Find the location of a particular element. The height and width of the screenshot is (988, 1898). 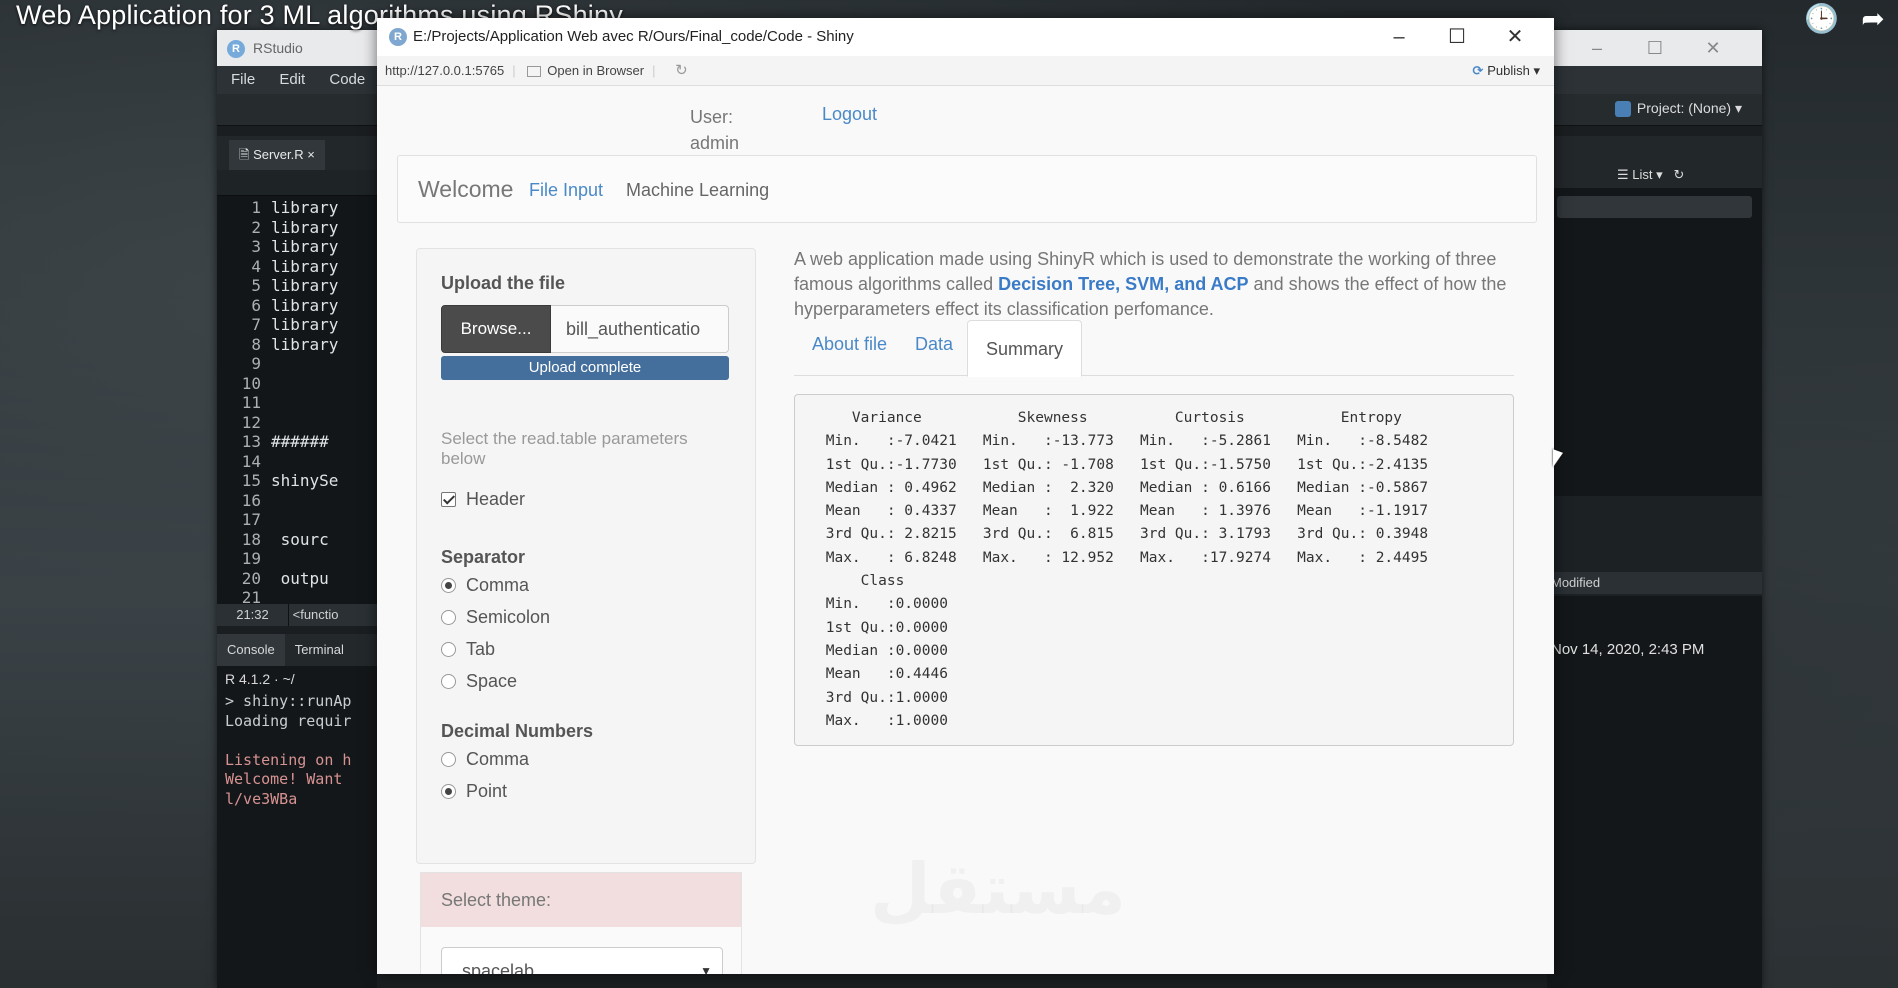

project-label: Project: (None) is located at coordinates (1684, 108).